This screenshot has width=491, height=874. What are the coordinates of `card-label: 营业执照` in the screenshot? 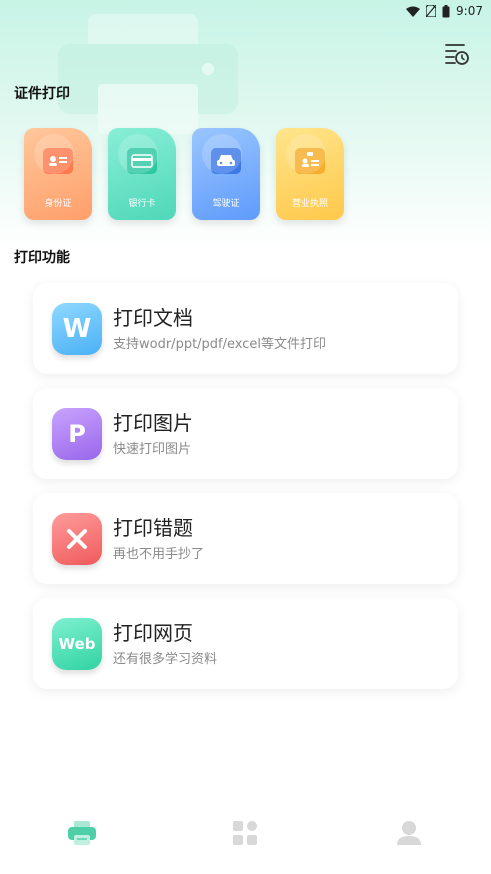 It's located at (309, 204).